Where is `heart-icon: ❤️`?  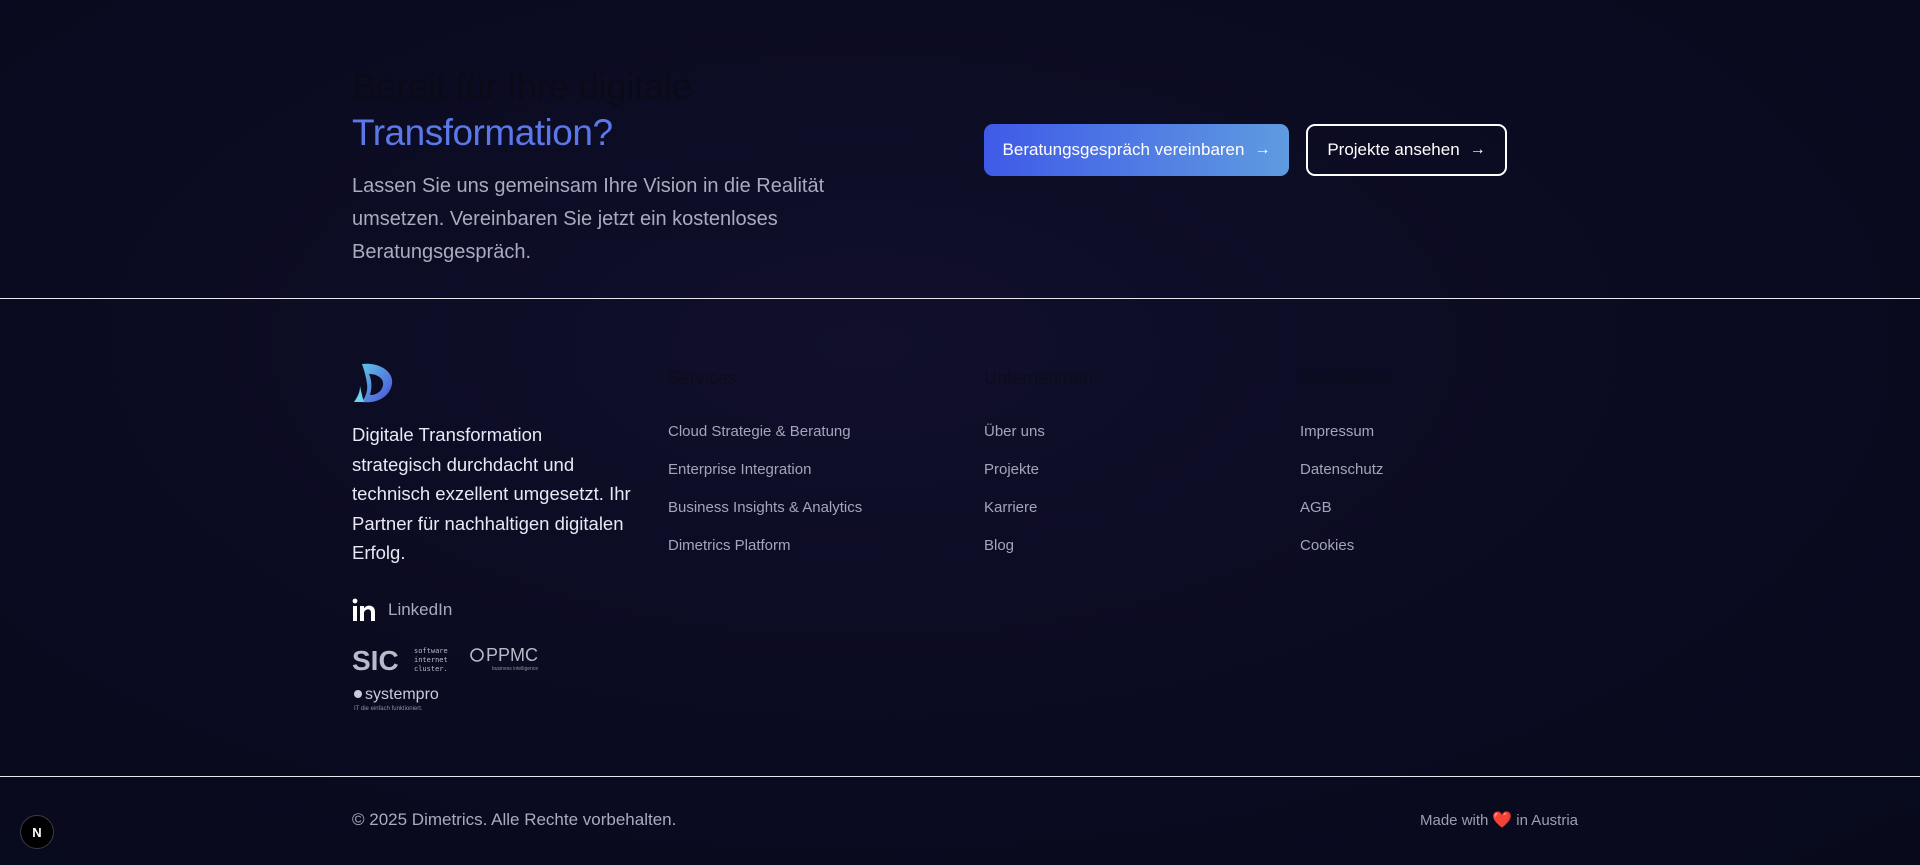 heart-icon: ❤️ is located at coordinates (1502, 820).